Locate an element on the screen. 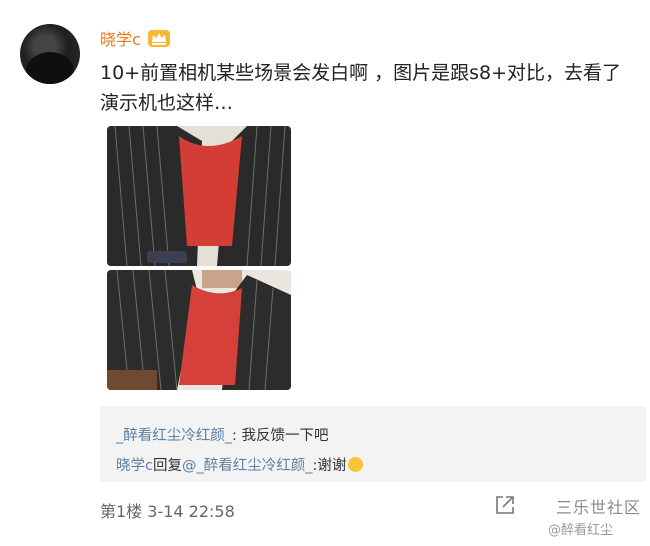  comment-author: 晓学c is located at coordinates (134, 466).